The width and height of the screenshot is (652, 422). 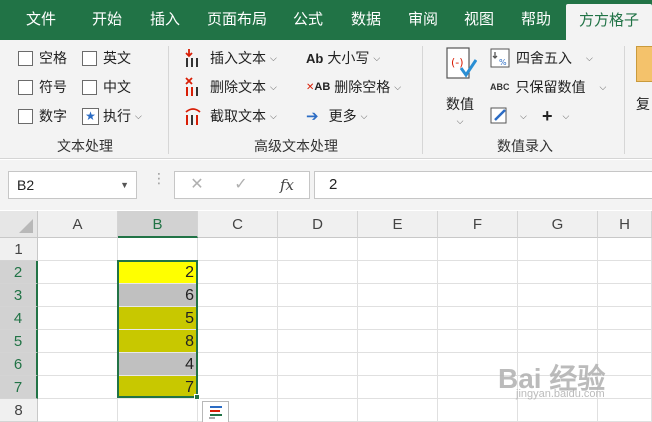 I want to click on checkbox-chinese: 中文, so click(x=106, y=87).